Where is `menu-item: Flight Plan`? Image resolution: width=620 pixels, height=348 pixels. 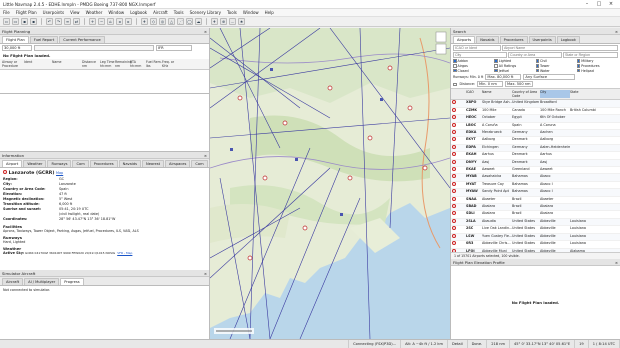
menu-item: Flight Plan is located at coordinates (26, 12).